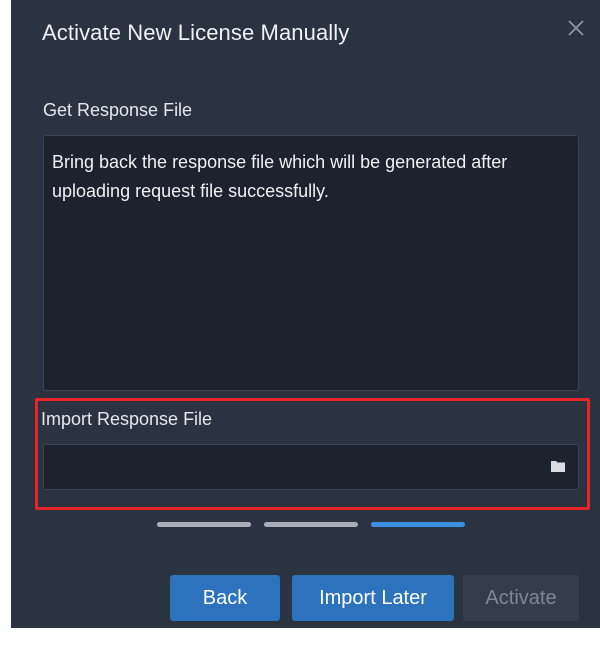  Describe the element at coordinates (558, 466) in the screenshot. I see `folder-icon` at that location.